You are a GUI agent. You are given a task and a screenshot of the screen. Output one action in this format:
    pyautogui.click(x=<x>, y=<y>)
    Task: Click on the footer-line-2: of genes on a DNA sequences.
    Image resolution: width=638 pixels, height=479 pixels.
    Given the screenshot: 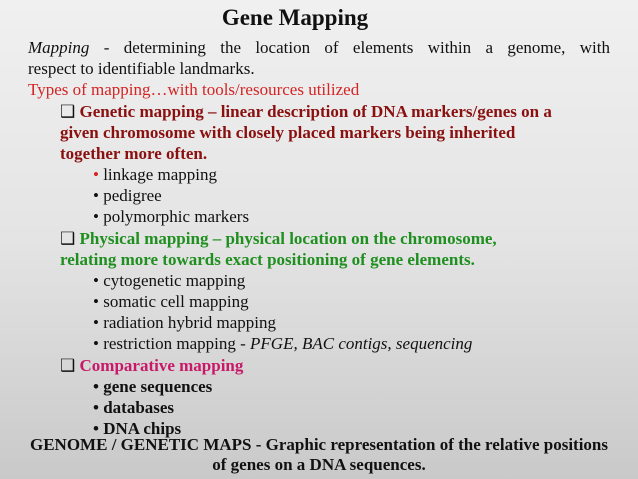 What is the action you would take?
    pyautogui.click(x=319, y=464)
    